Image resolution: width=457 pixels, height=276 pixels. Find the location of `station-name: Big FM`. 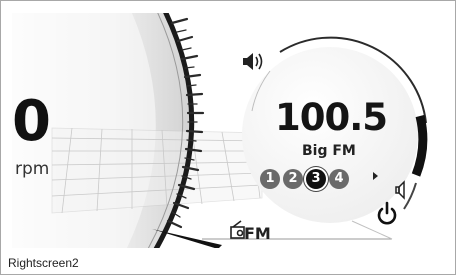

station-name: Big FM is located at coordinates (329, 151).